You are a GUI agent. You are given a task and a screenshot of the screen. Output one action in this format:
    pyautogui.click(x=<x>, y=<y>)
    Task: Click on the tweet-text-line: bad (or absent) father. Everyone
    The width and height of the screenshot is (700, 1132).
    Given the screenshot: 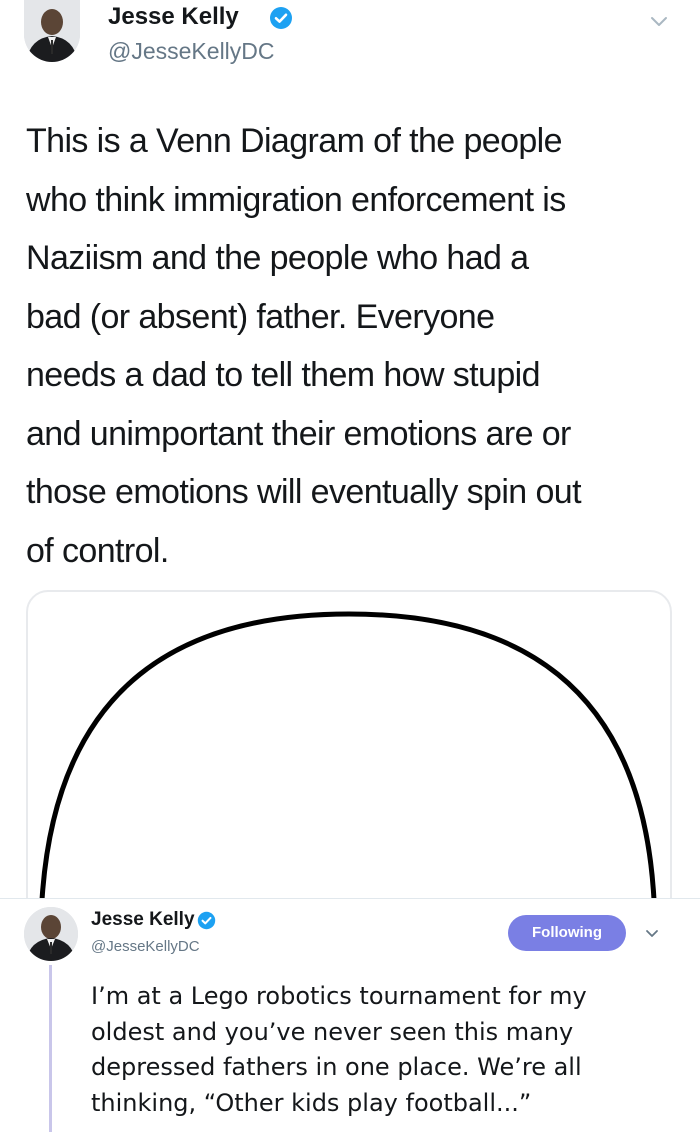 What is the action you would take?
    pyautogui.click(x=260, y=316)
    